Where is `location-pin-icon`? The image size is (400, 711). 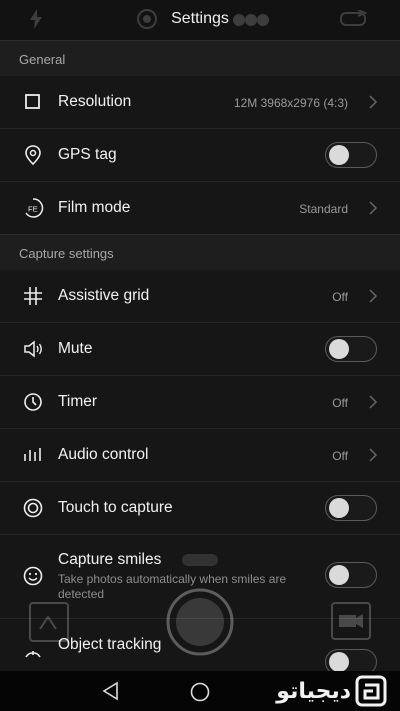
location-pin-icon is located at coordinates (33, 155).